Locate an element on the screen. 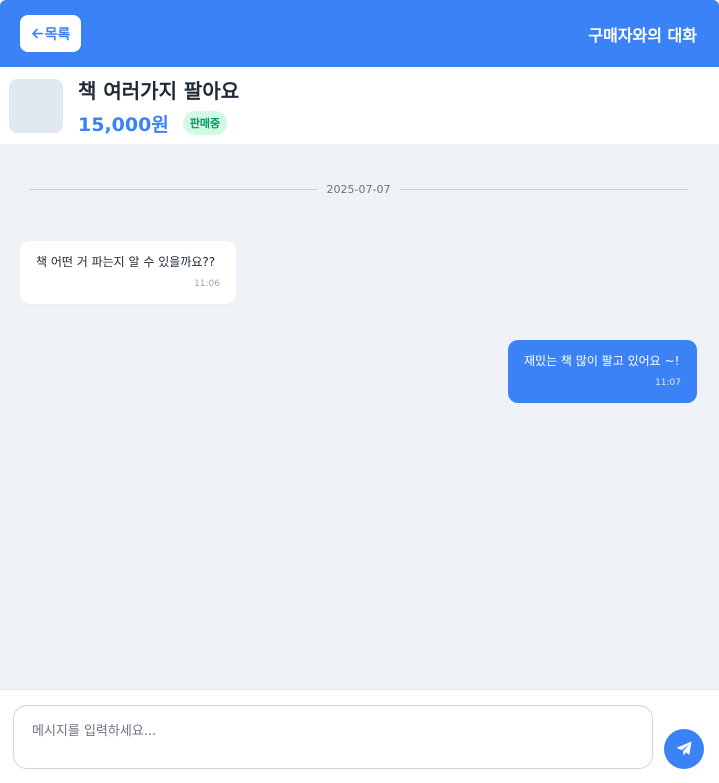 This screenshot has width=719, height=783. product-thumbnail is located at coordinates (36, 105).